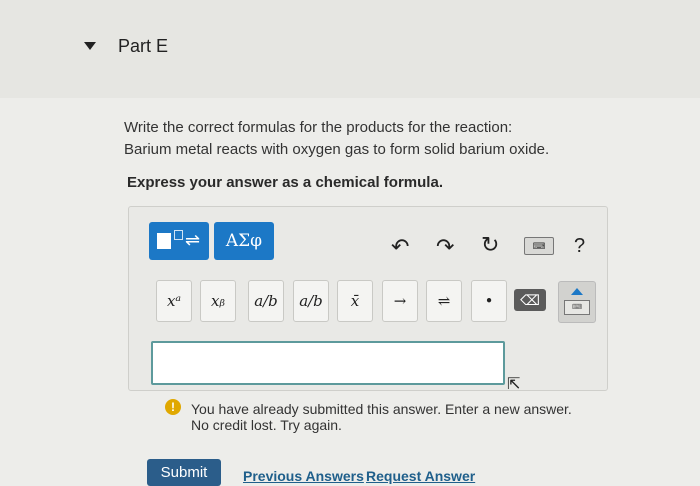 The width and height of the screenshot is (700, 486). What do you see at coordinates (577, 291) in the screenshot?
I see `chevron-up-icon` at bounding box center [577, 291].